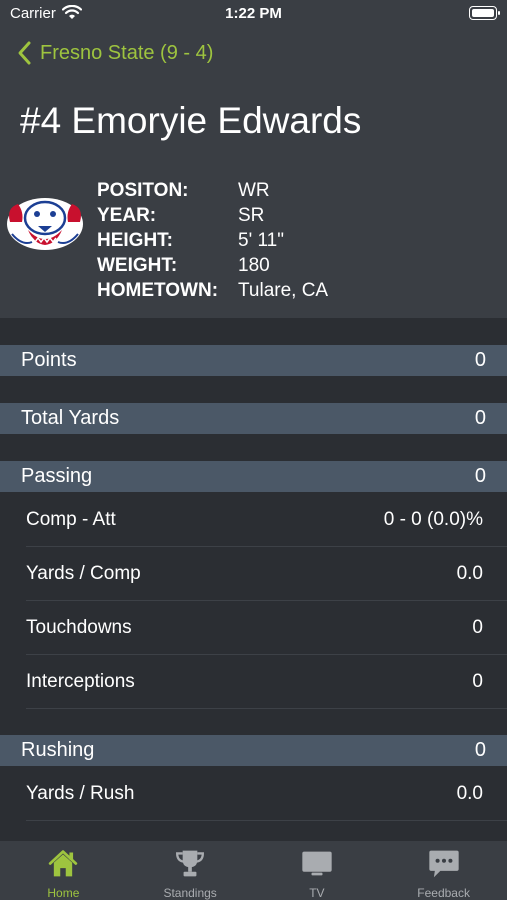 Image resolution: width=507 pixels, height=900 pixels. What do you see at coordinates (158, 290) in the screenshot?
I see `hometown-label: HOMETOWN:` at bounding box center [158, 290].